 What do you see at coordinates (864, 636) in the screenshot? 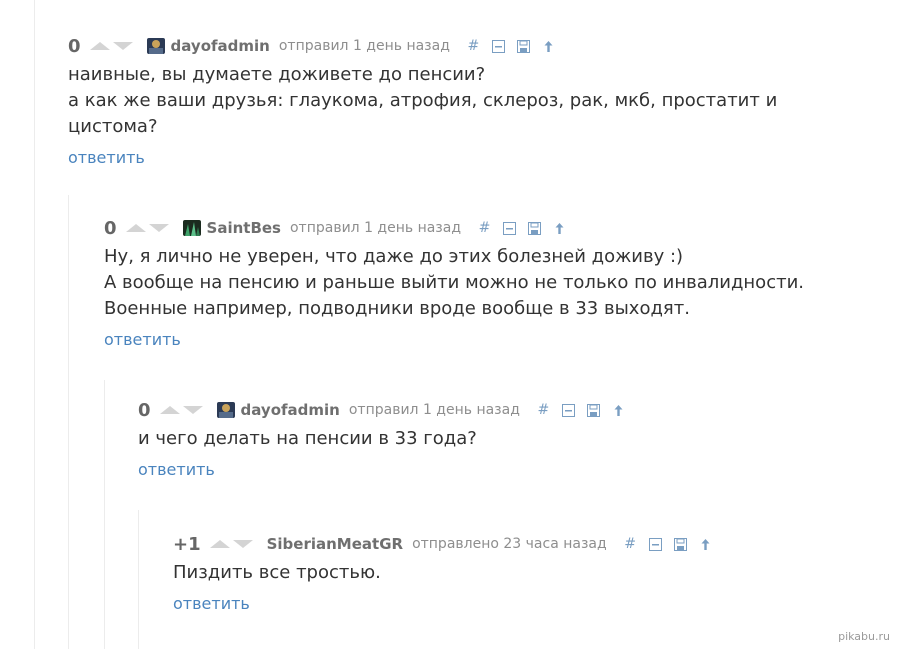
I see `watermark: pikabu.ru` at bounding box center [864, 636].